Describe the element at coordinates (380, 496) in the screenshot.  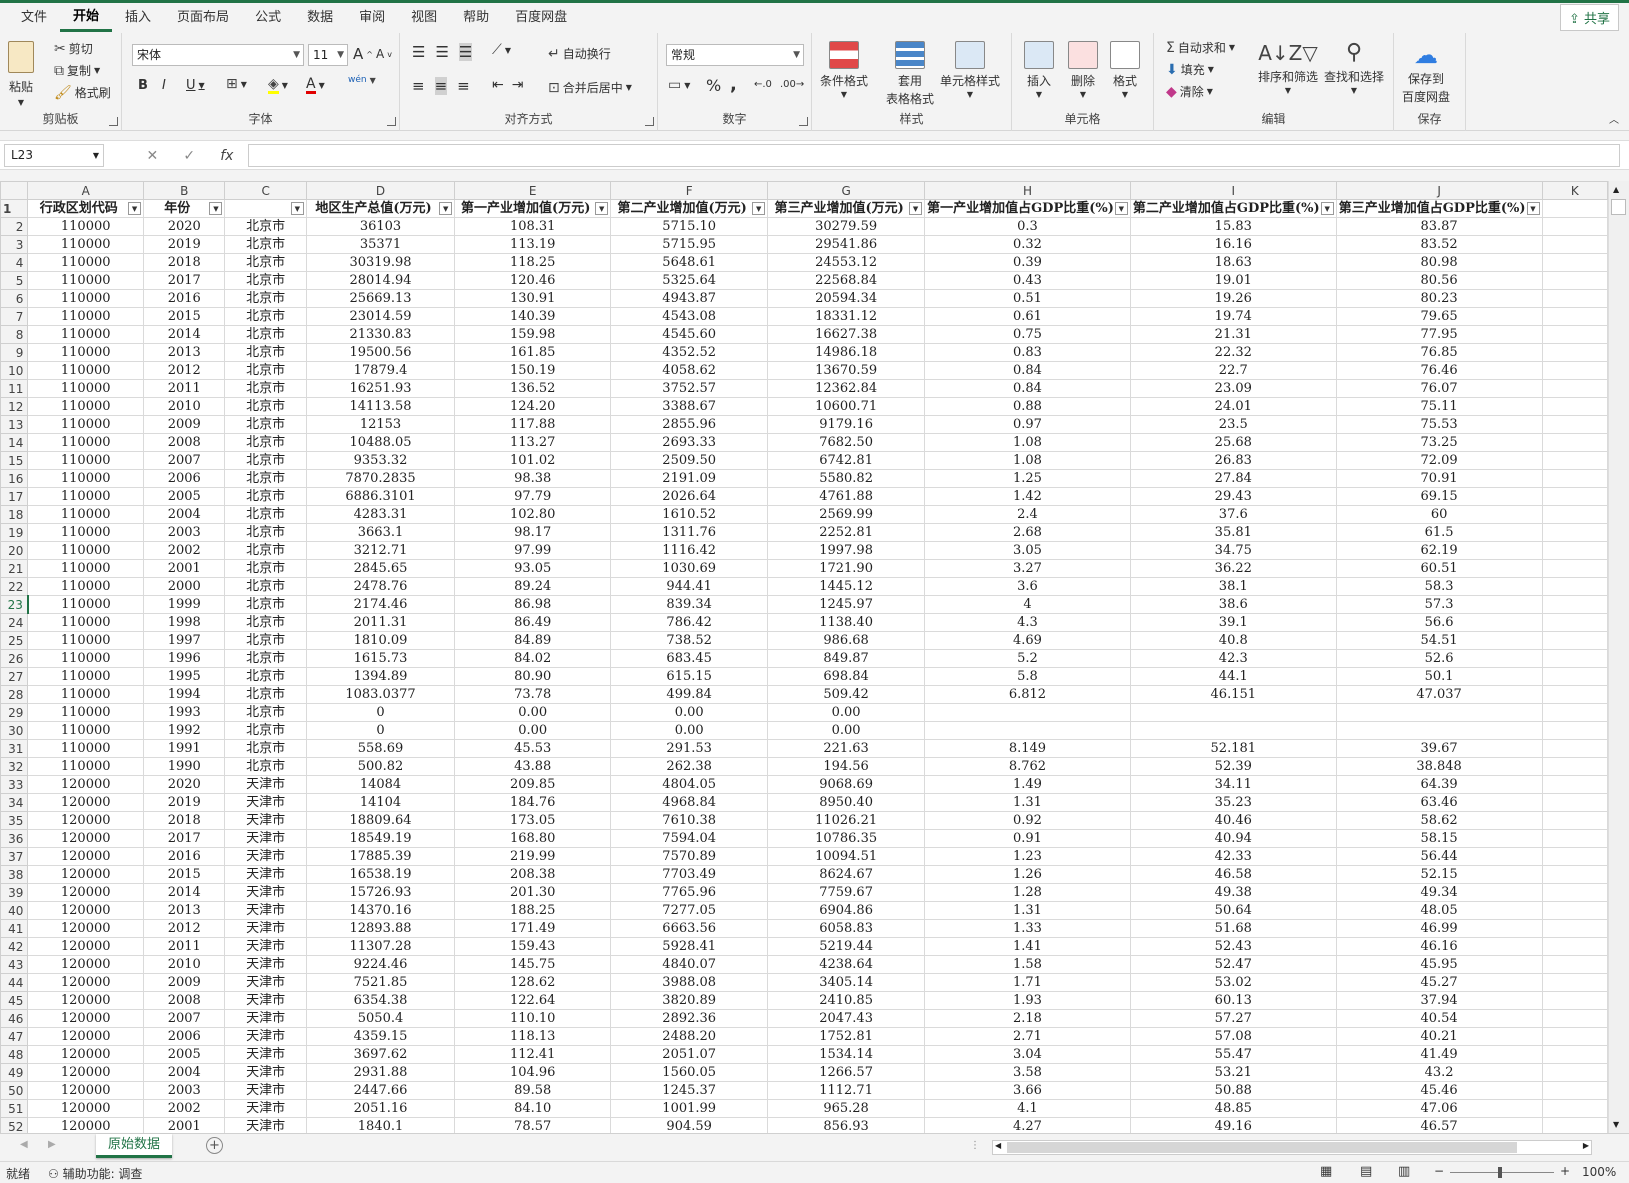
I see `cell: 6886.3101` at that location.